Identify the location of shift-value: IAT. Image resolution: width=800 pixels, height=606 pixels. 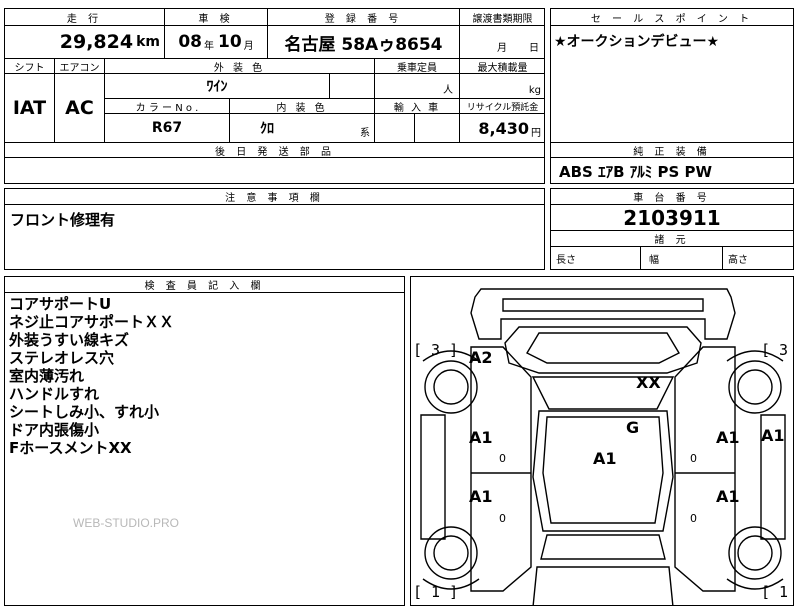
(30, 108).